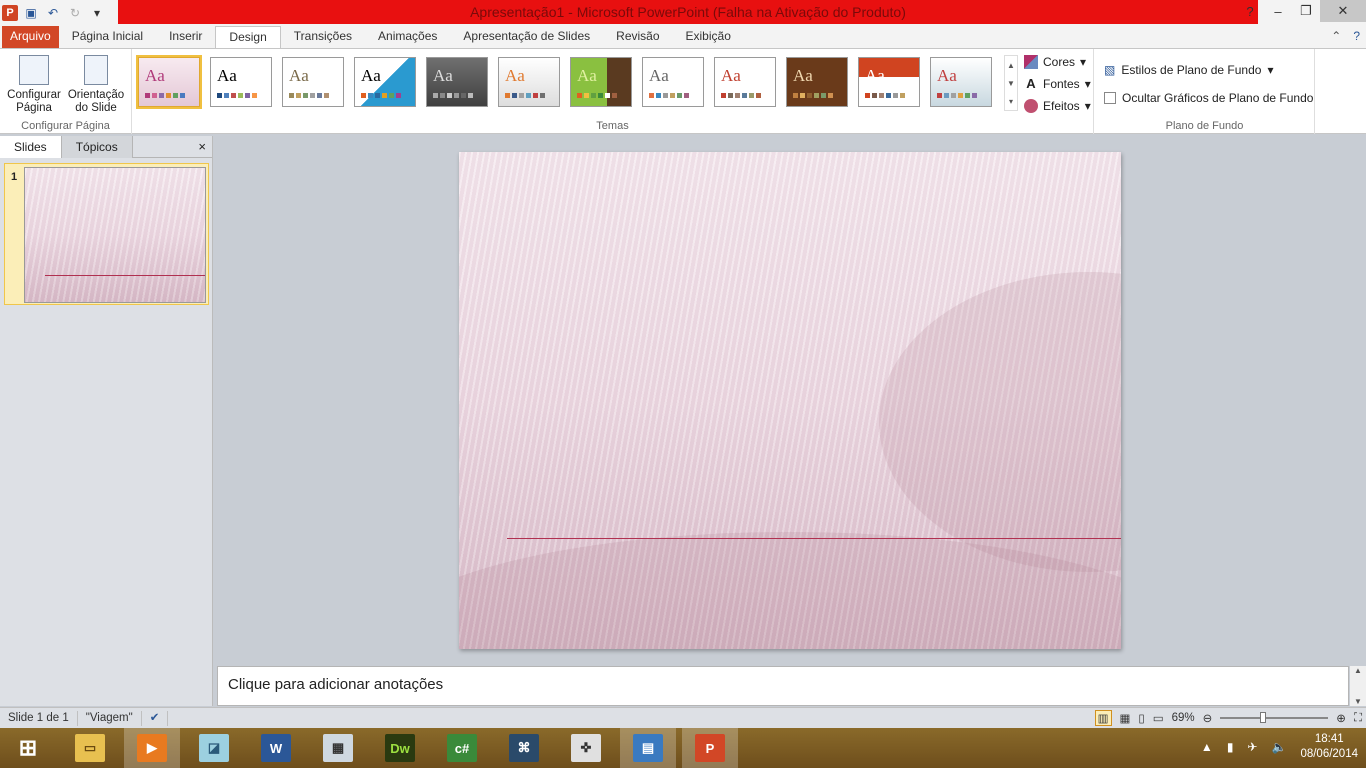  I want to click on slide-sorter-icon: ▦, so click(1125, 718).